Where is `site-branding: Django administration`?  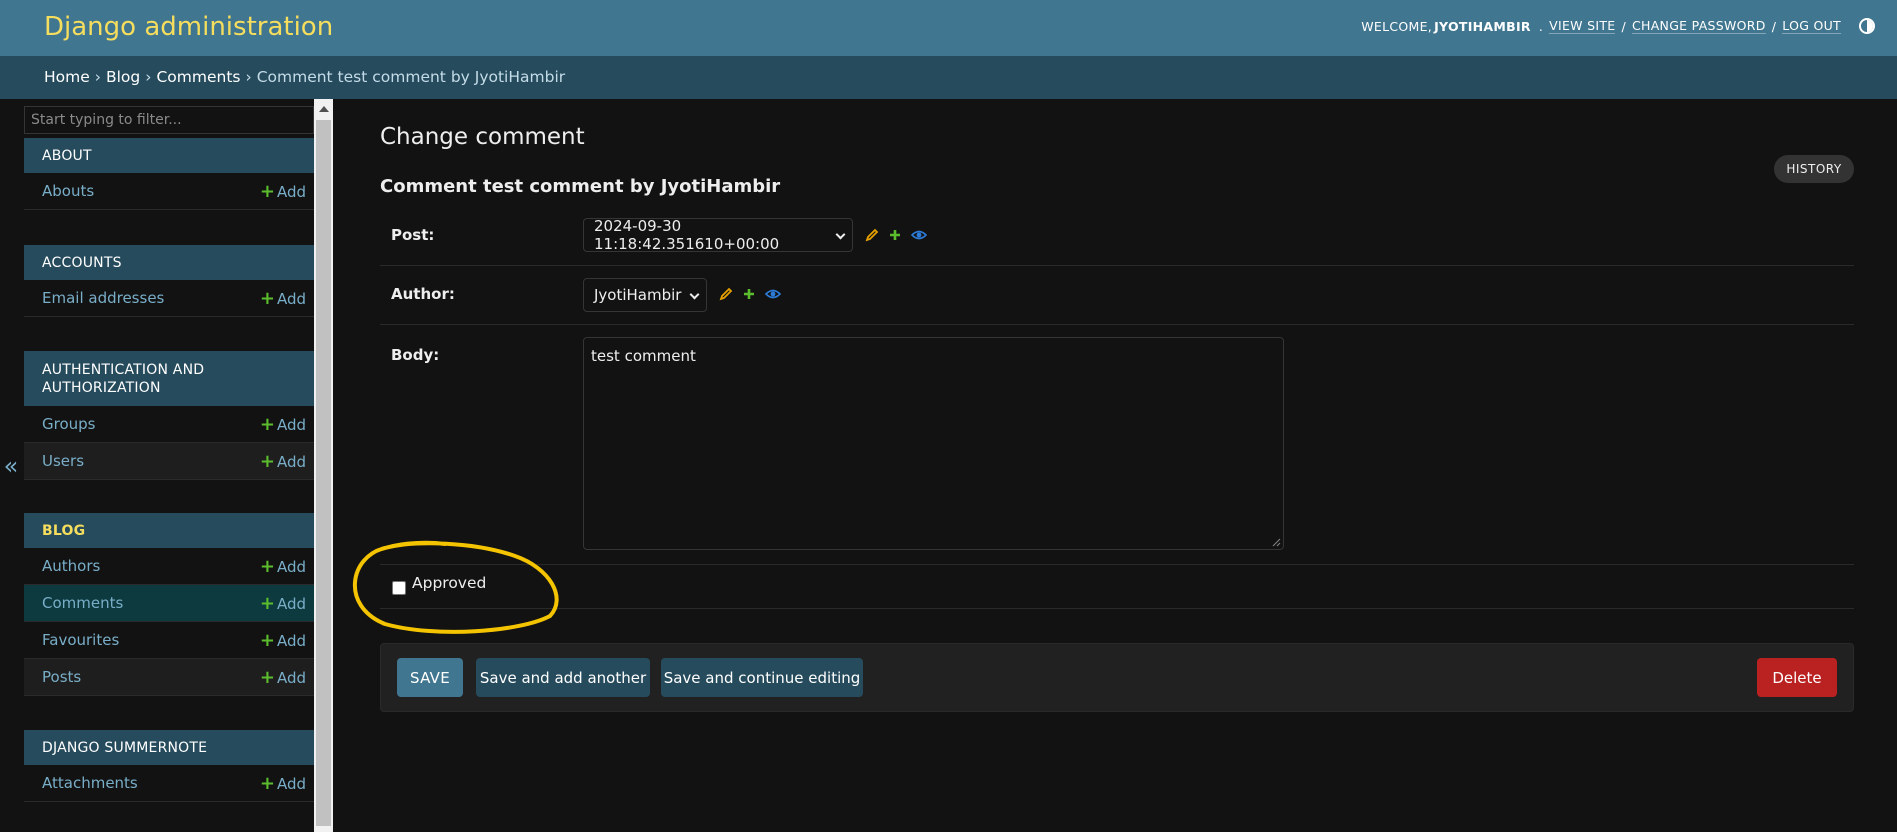
site-branding: Django administration is located at coordinates (188, 27).